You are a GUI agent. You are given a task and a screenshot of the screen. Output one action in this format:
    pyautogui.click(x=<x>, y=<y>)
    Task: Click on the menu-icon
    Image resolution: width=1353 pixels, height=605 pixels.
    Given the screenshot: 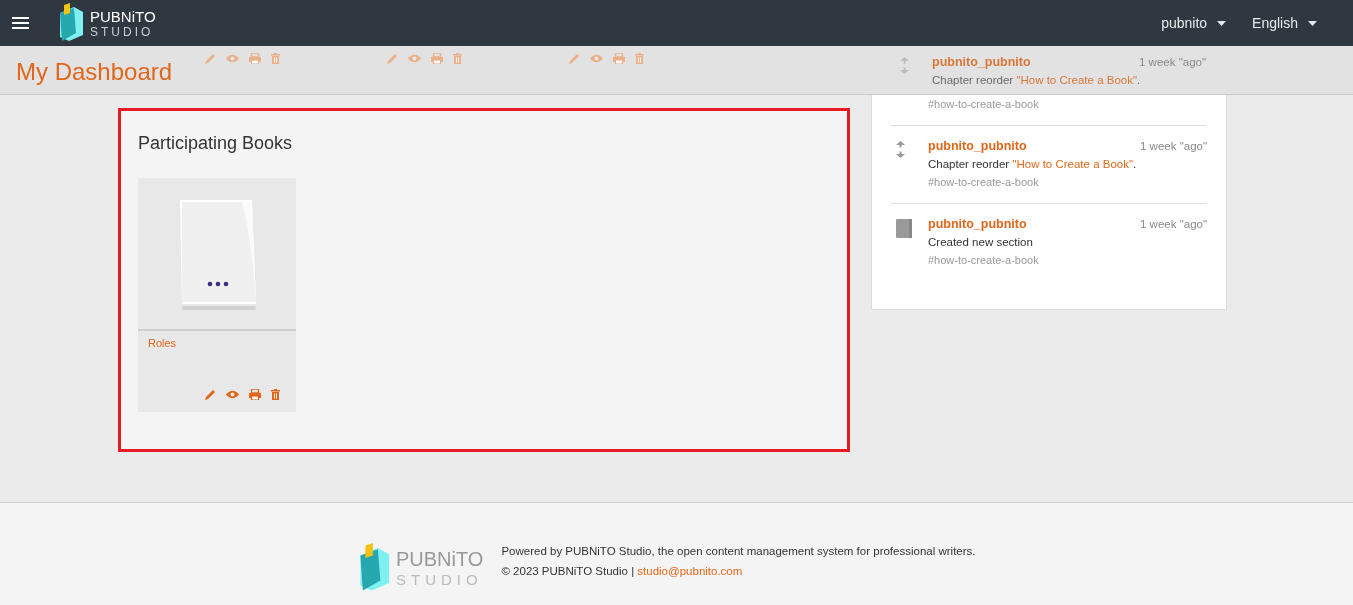 What is the action you would take?
    pyautogui.click(x=20, y=23)
    